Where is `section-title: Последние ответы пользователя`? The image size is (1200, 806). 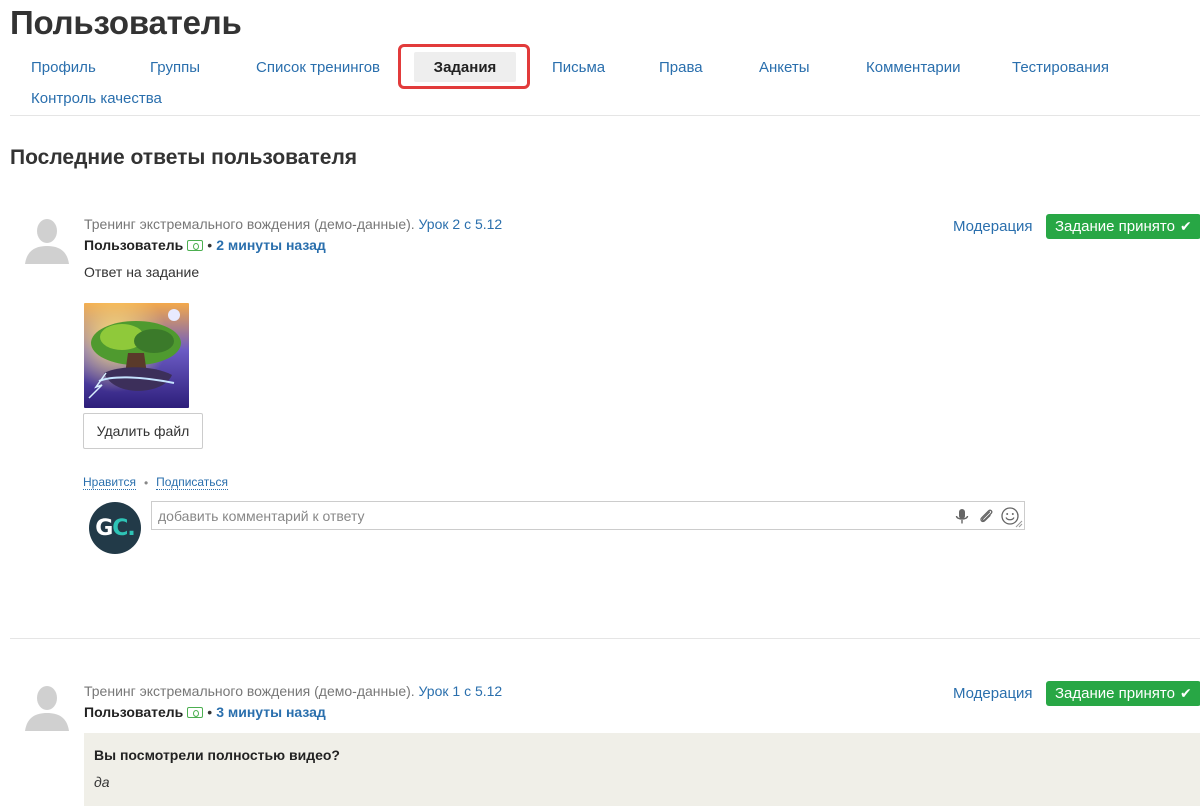 section-title: Последние ответы пользователя is located at coordinates (184, 157).